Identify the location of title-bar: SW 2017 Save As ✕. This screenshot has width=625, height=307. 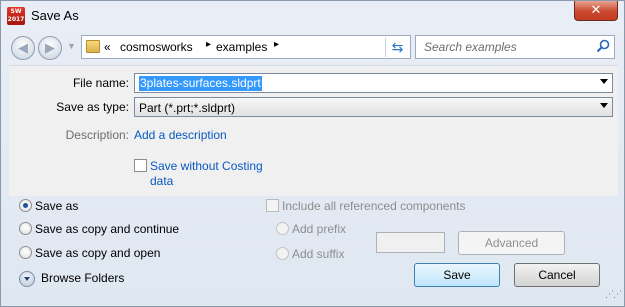
(312, 16).